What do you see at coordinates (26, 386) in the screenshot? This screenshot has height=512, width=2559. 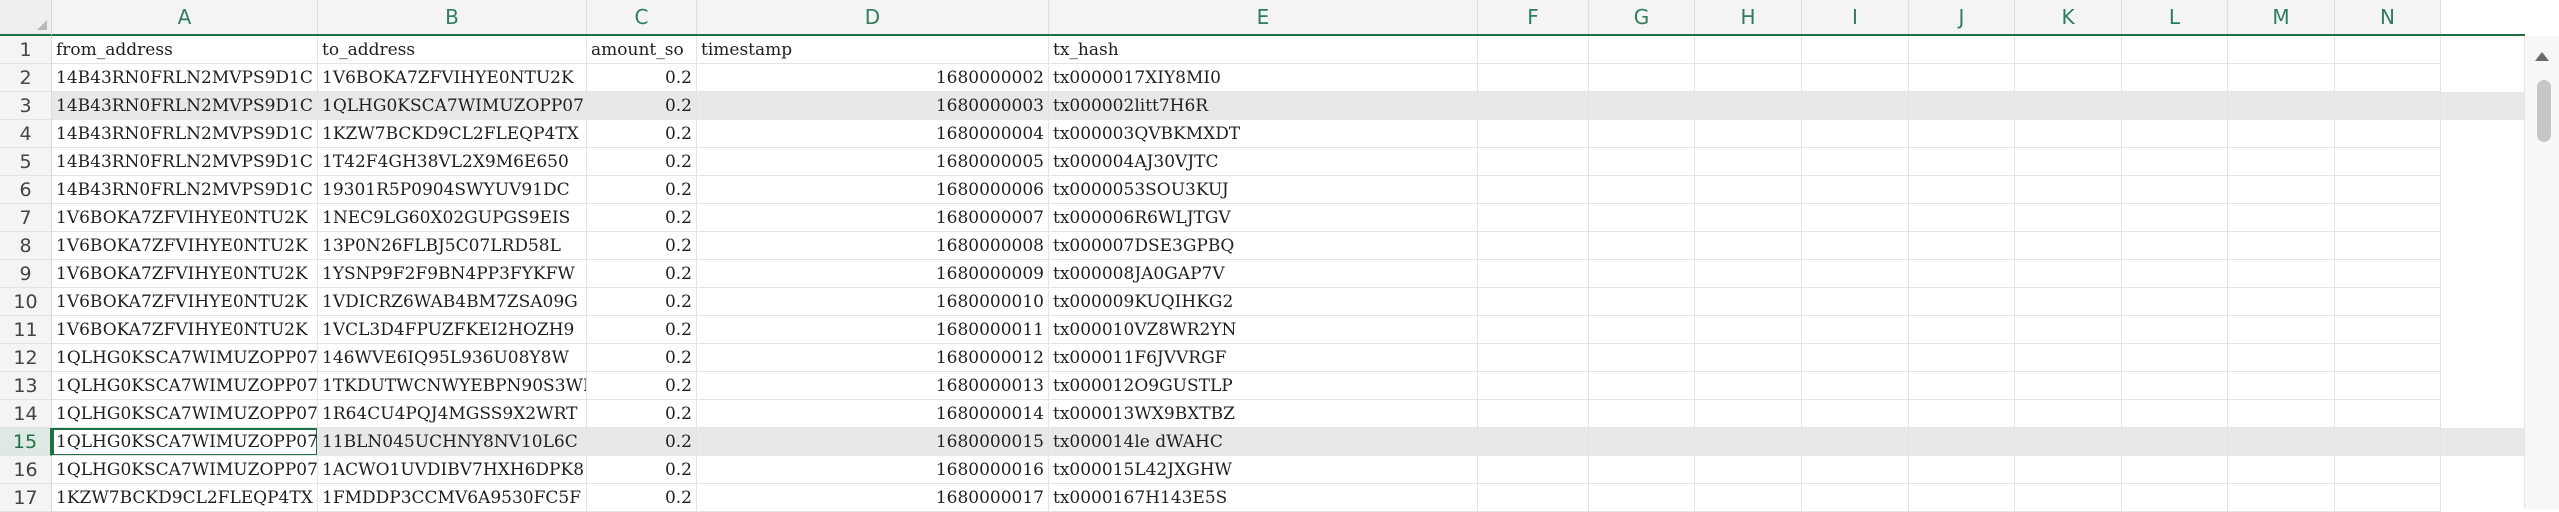 I see `row-header-13: 13` at bounding box center [26, 386].